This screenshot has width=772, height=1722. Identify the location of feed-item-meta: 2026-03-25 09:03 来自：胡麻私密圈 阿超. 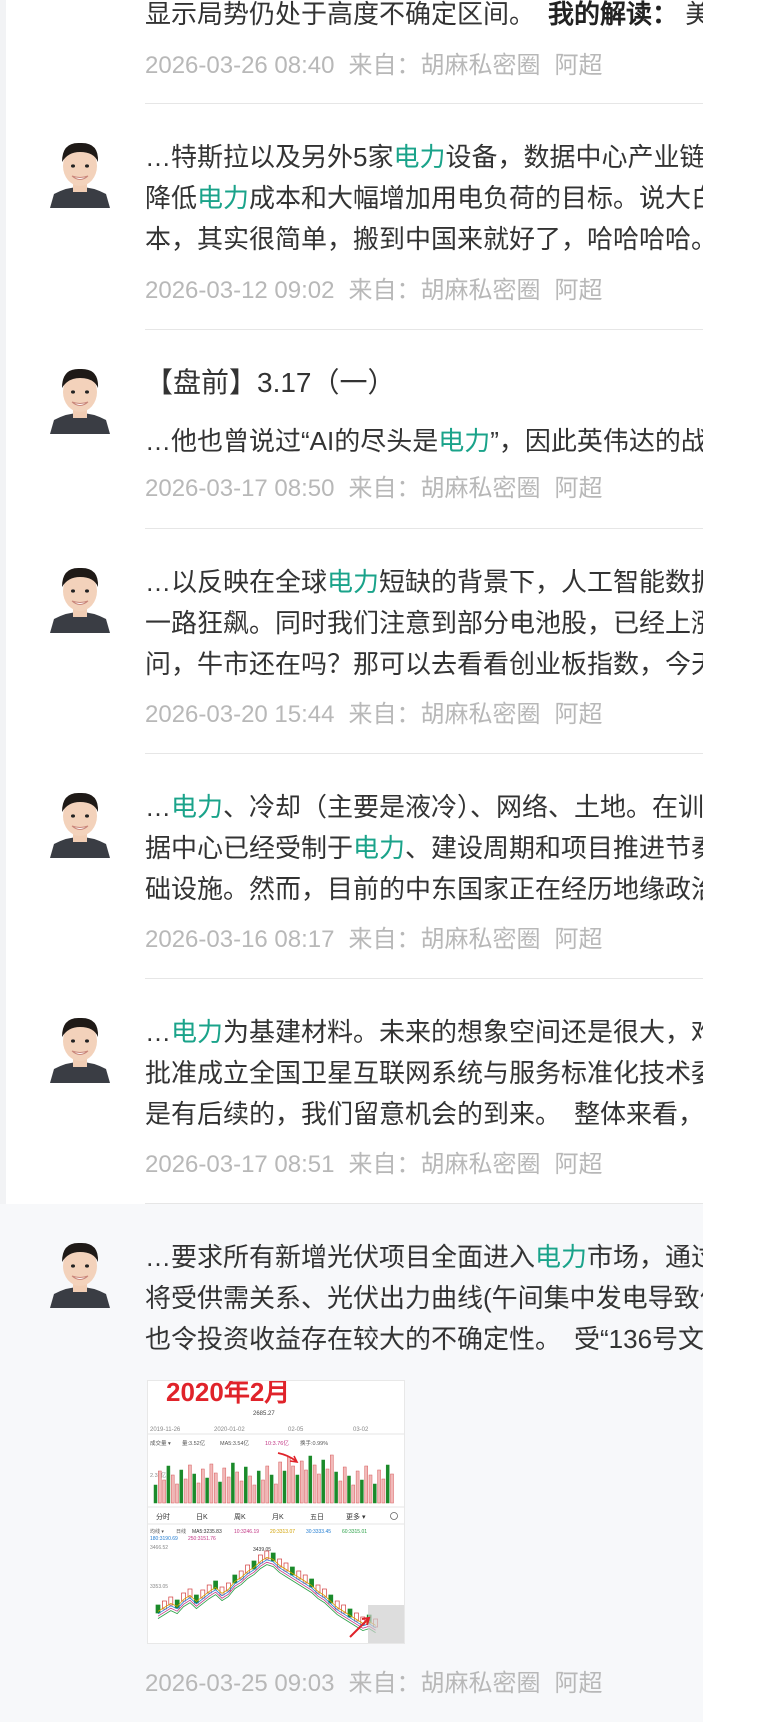
(381, 1684).